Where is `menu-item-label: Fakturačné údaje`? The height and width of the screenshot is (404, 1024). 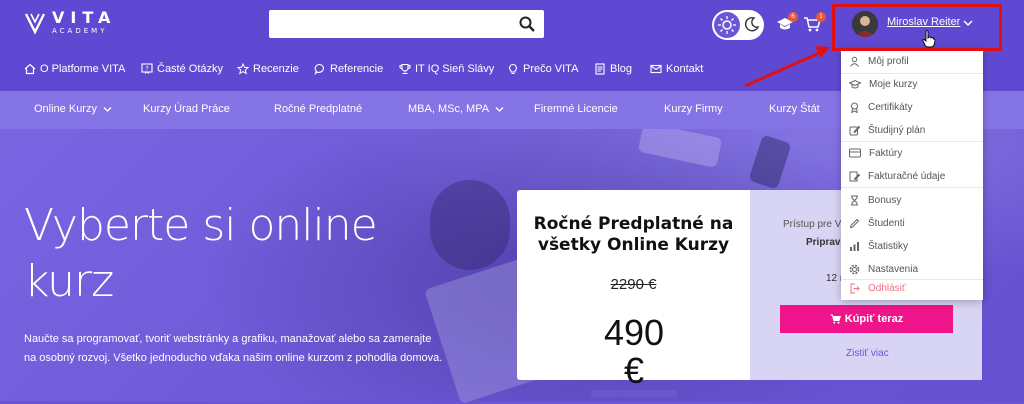 menu-item-label: Fakturačné údaje is located at coordinates (907, 176).